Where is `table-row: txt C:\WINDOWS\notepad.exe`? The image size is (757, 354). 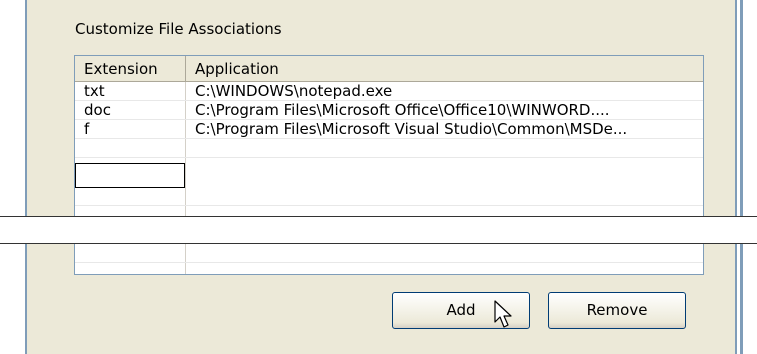
table-row: txt C:\WINDOWS\notepad.exe is located at coordinates (389, 91).